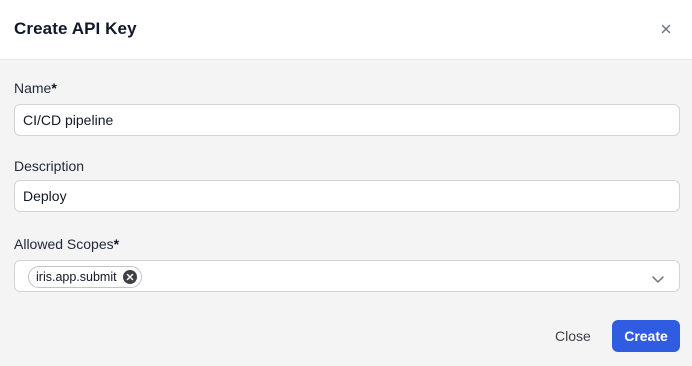 This screenshot has width=692, height=366. I want to click on chevron-down-icon, so click(658, 277).